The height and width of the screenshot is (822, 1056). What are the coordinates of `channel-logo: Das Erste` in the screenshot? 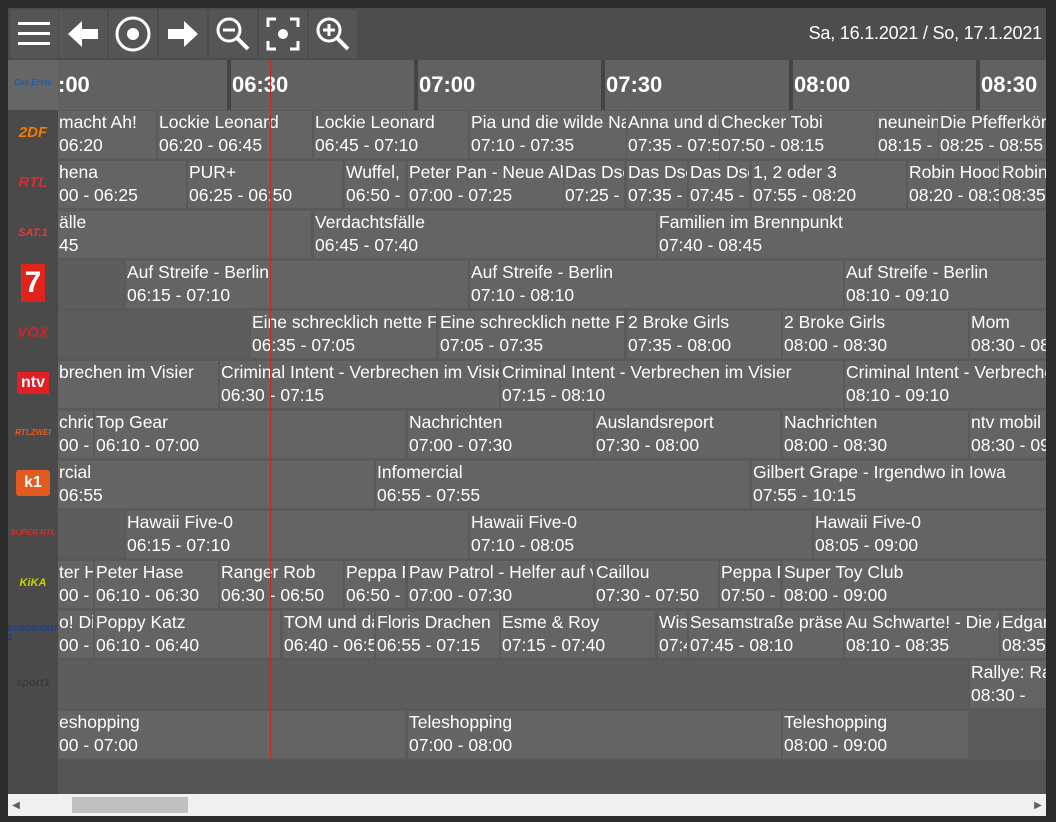 It's located at (33, 82).